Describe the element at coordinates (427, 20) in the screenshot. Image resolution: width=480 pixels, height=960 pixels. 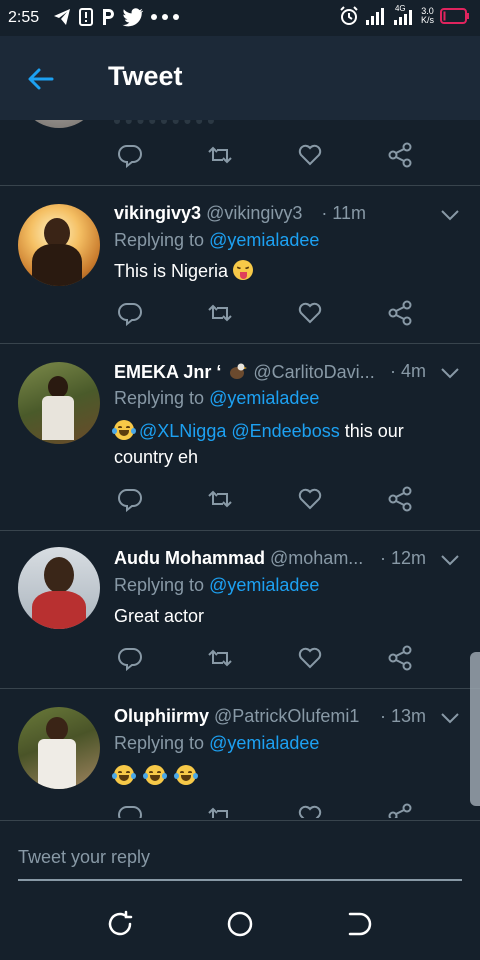
I see `speed-unit: K/s` at that location.